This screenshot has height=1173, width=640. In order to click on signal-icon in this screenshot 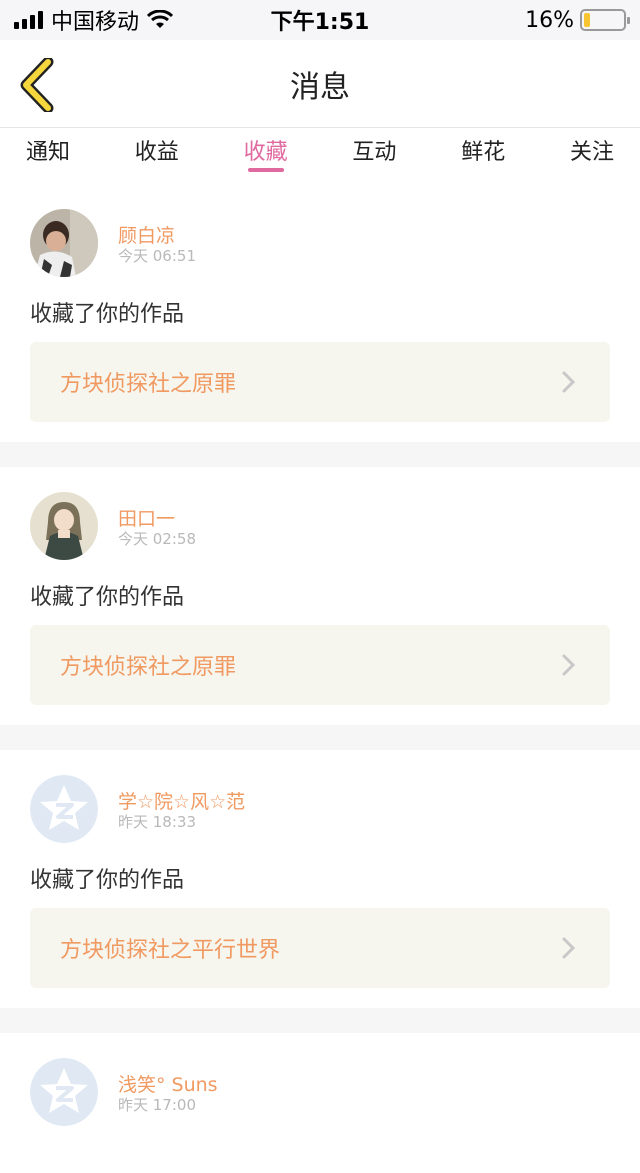, I will do `click(28, 20)`.